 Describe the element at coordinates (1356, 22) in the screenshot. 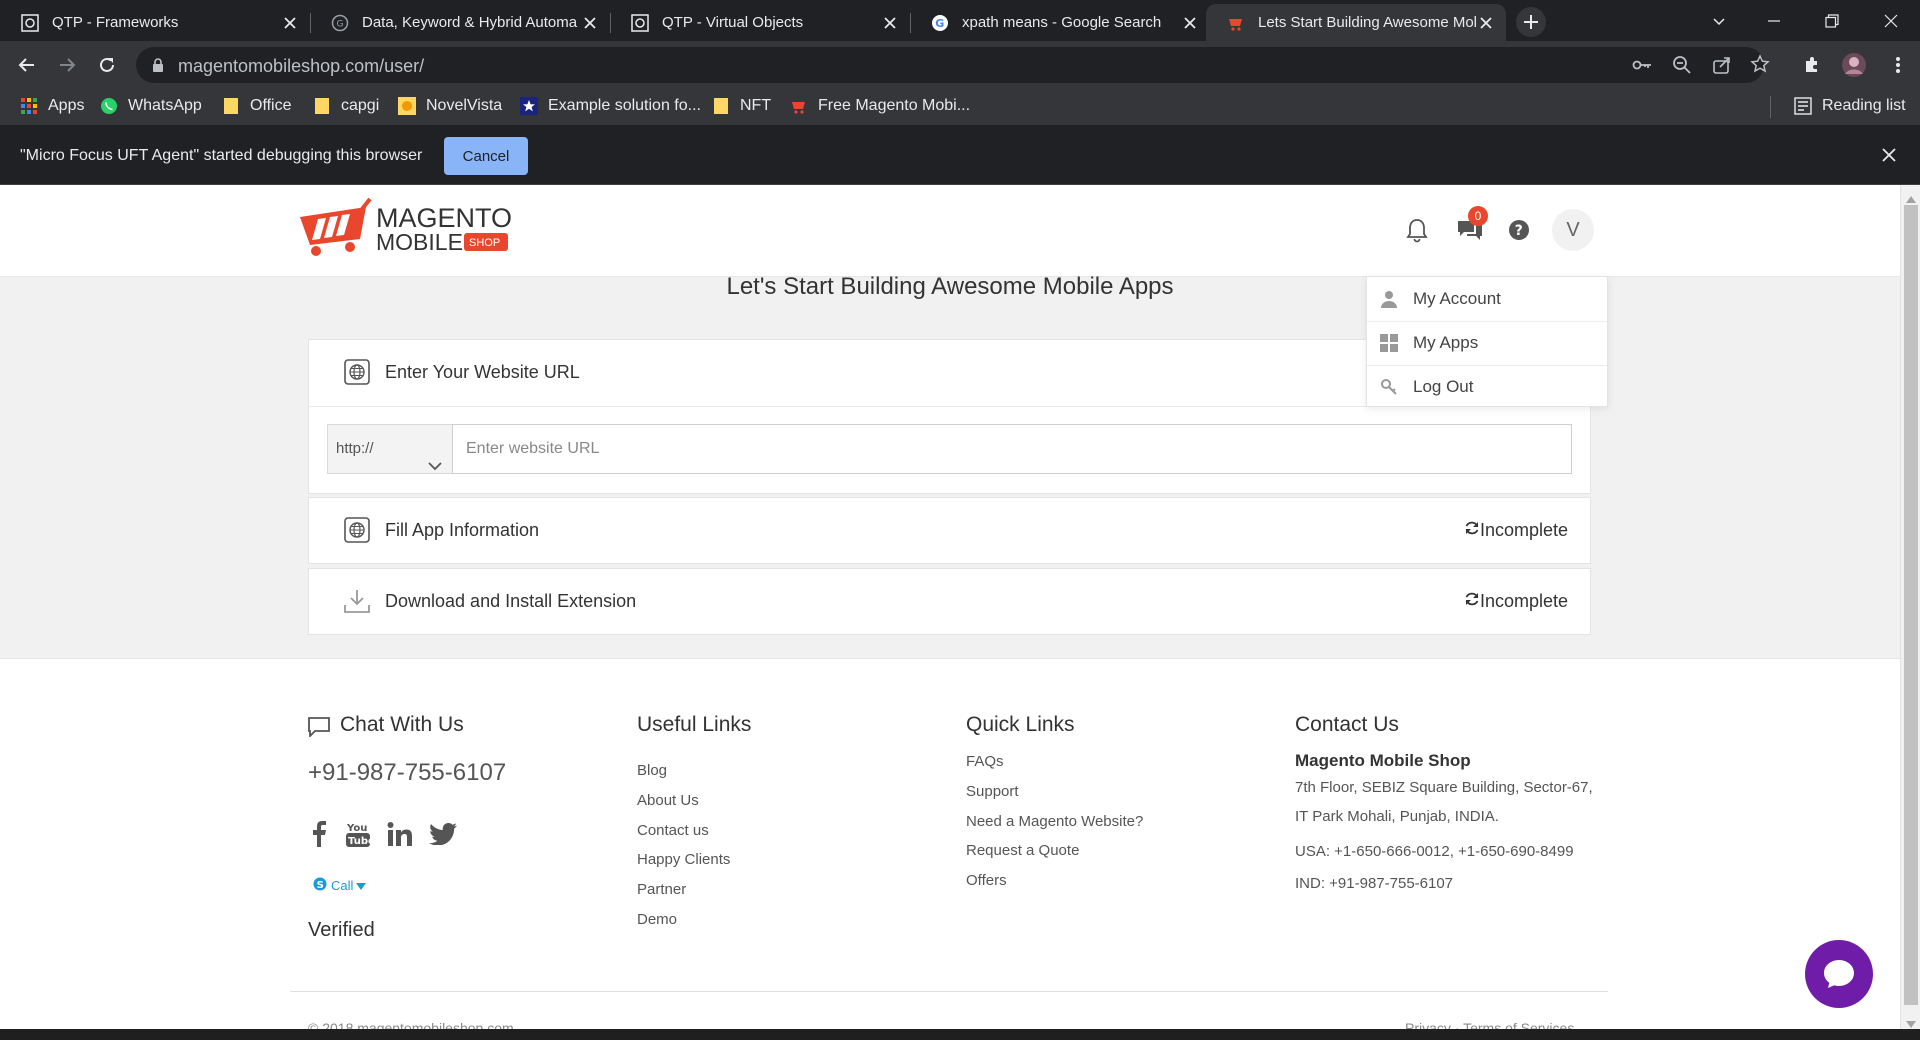

I see `tab-magento-active: Lets Start Building Awesome Mol` at that location.